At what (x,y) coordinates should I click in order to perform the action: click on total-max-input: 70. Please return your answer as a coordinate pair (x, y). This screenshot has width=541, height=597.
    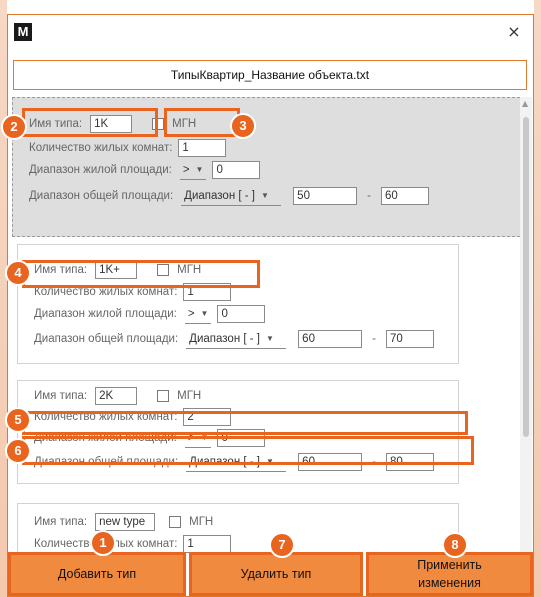
    Looking at the image, I should click on (410, 339).